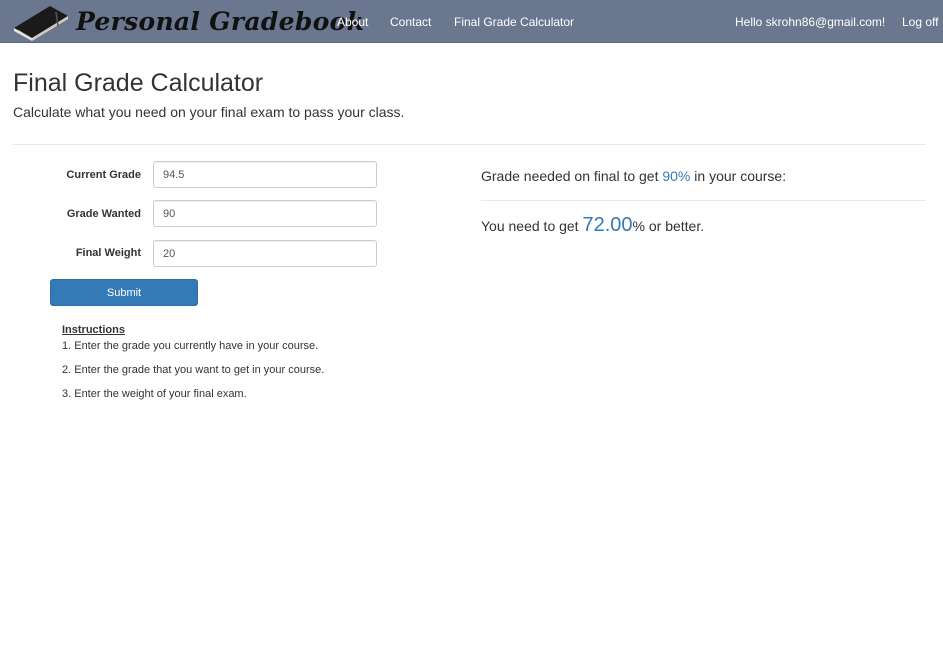  What do you see at coordinates (103, 214) in the screenshot?
I see `grade-wanted-label: Grade Wanted` at bounding box center [103, 214].